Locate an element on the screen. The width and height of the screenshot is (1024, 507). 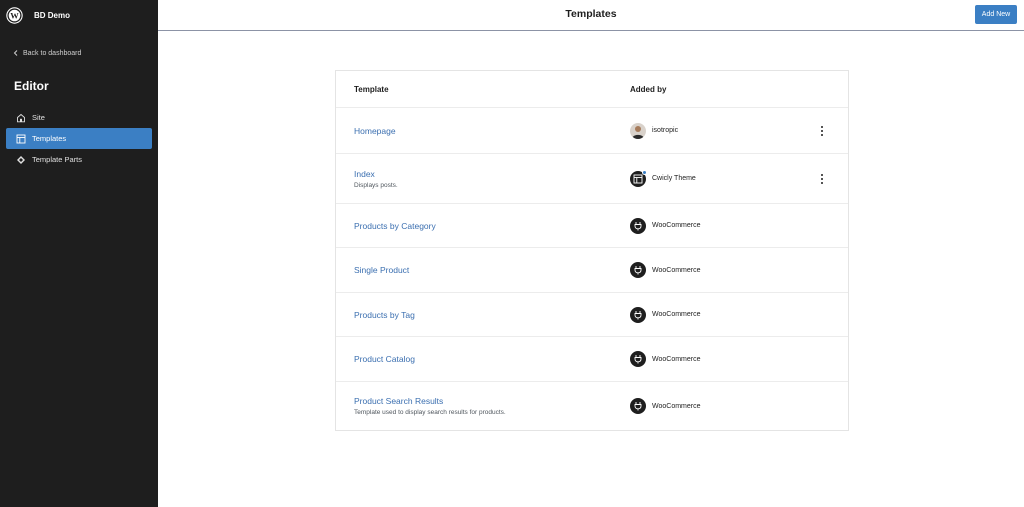
template-cell: Product Catalog is located at coordinates (474, 359).